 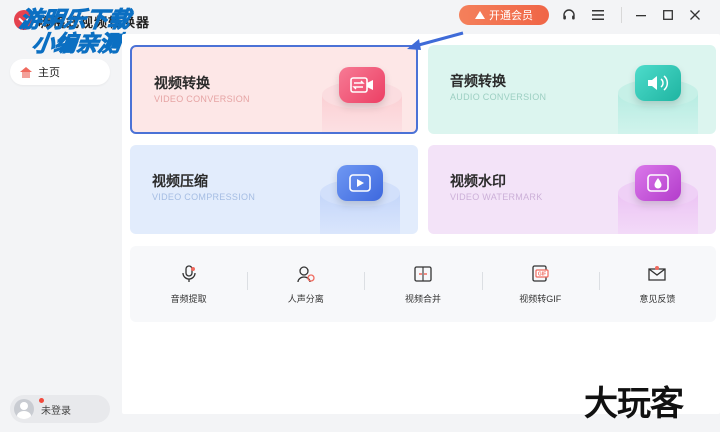 I want to click on title-bar-separator, so click(x=621, y=15).